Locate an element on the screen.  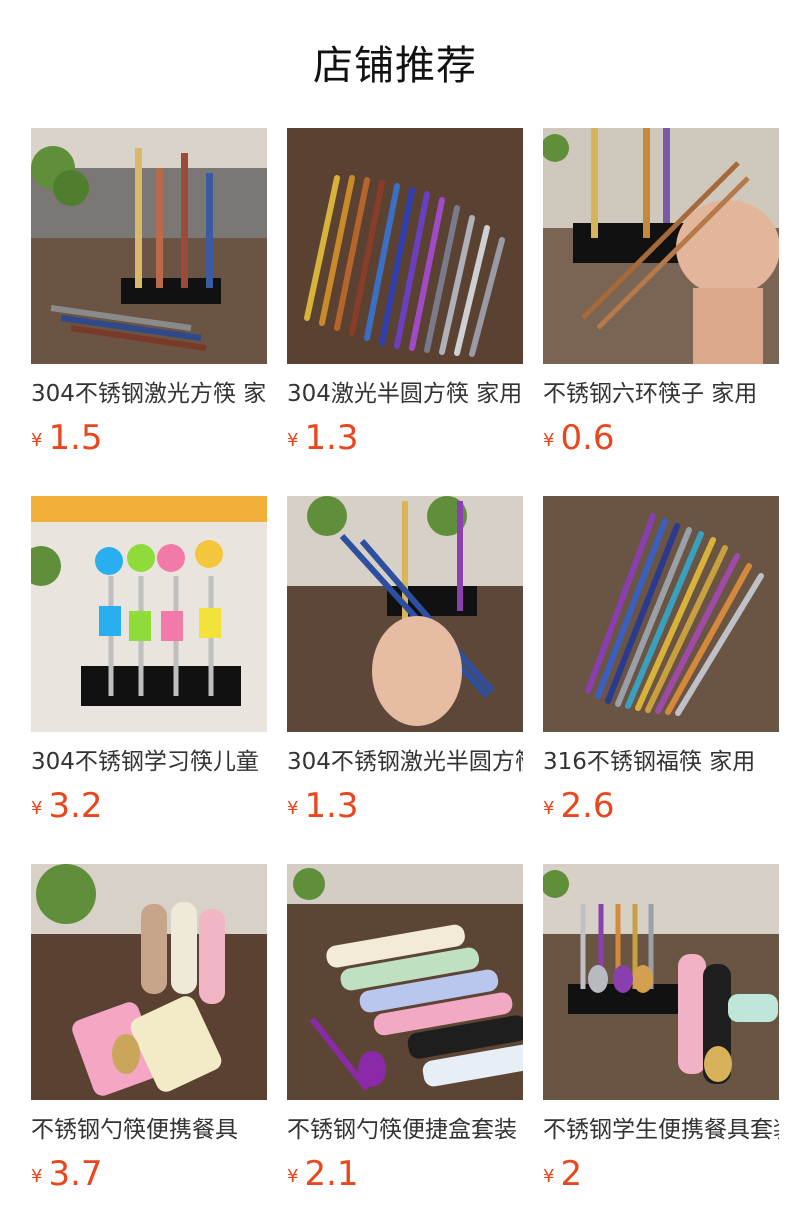
product-card: 304不锈钢激光方筷 家用 ¥1.5 is located at coordinates (149, 298).